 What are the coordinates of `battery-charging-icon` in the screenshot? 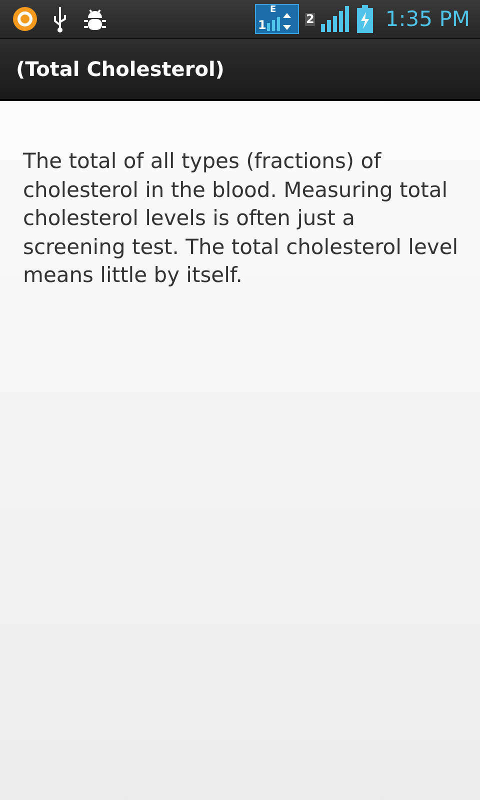 It's located at (365, 19).